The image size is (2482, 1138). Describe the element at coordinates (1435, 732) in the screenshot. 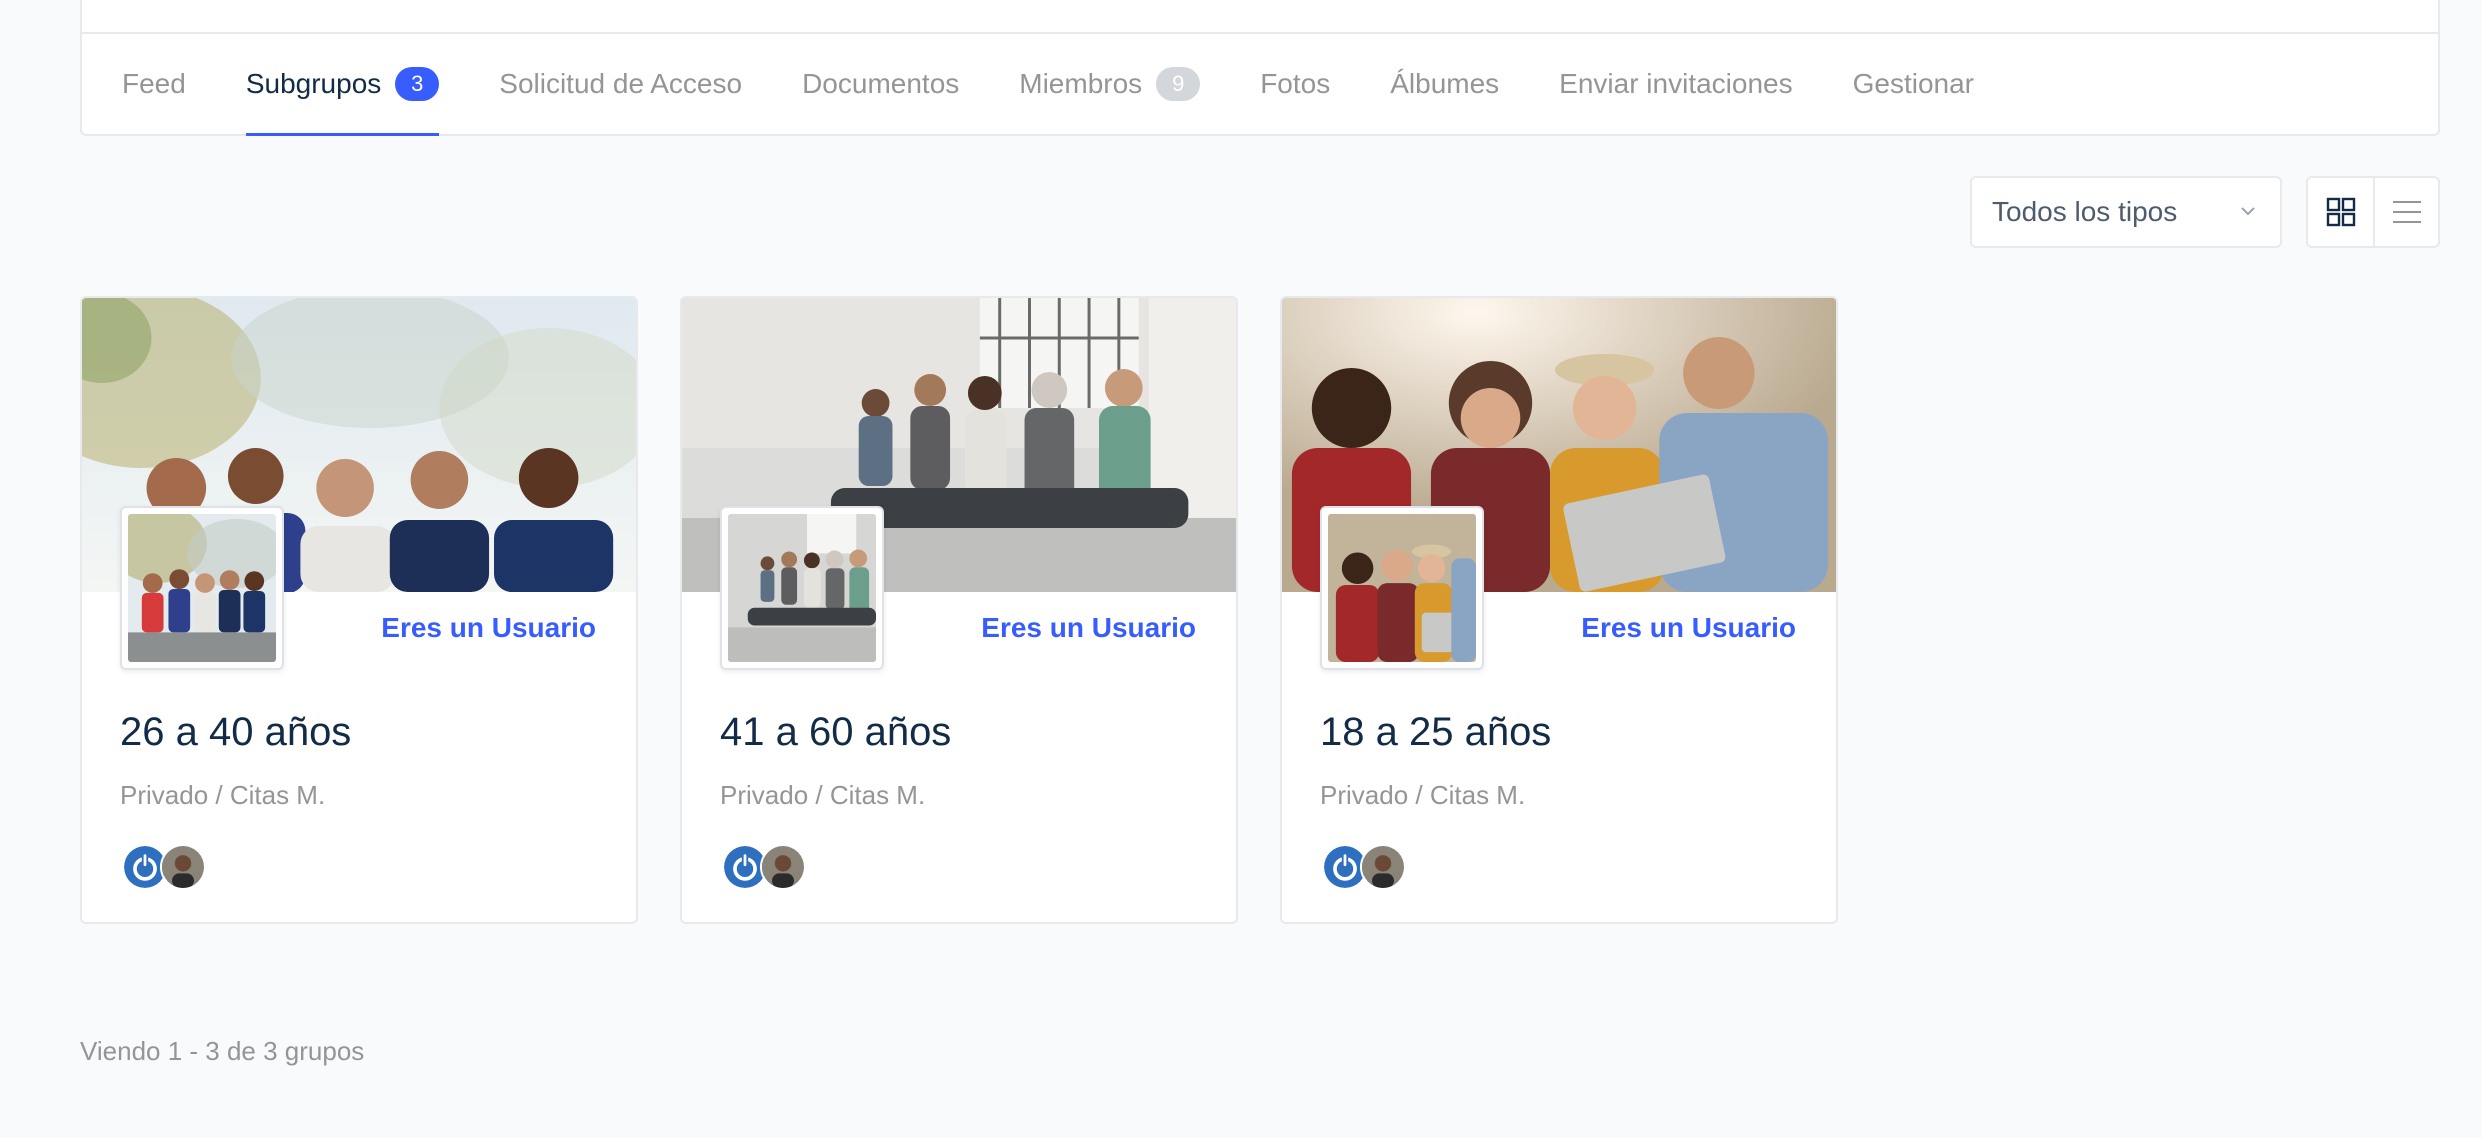

I see `group-title: 18 a 25 años` at that location.